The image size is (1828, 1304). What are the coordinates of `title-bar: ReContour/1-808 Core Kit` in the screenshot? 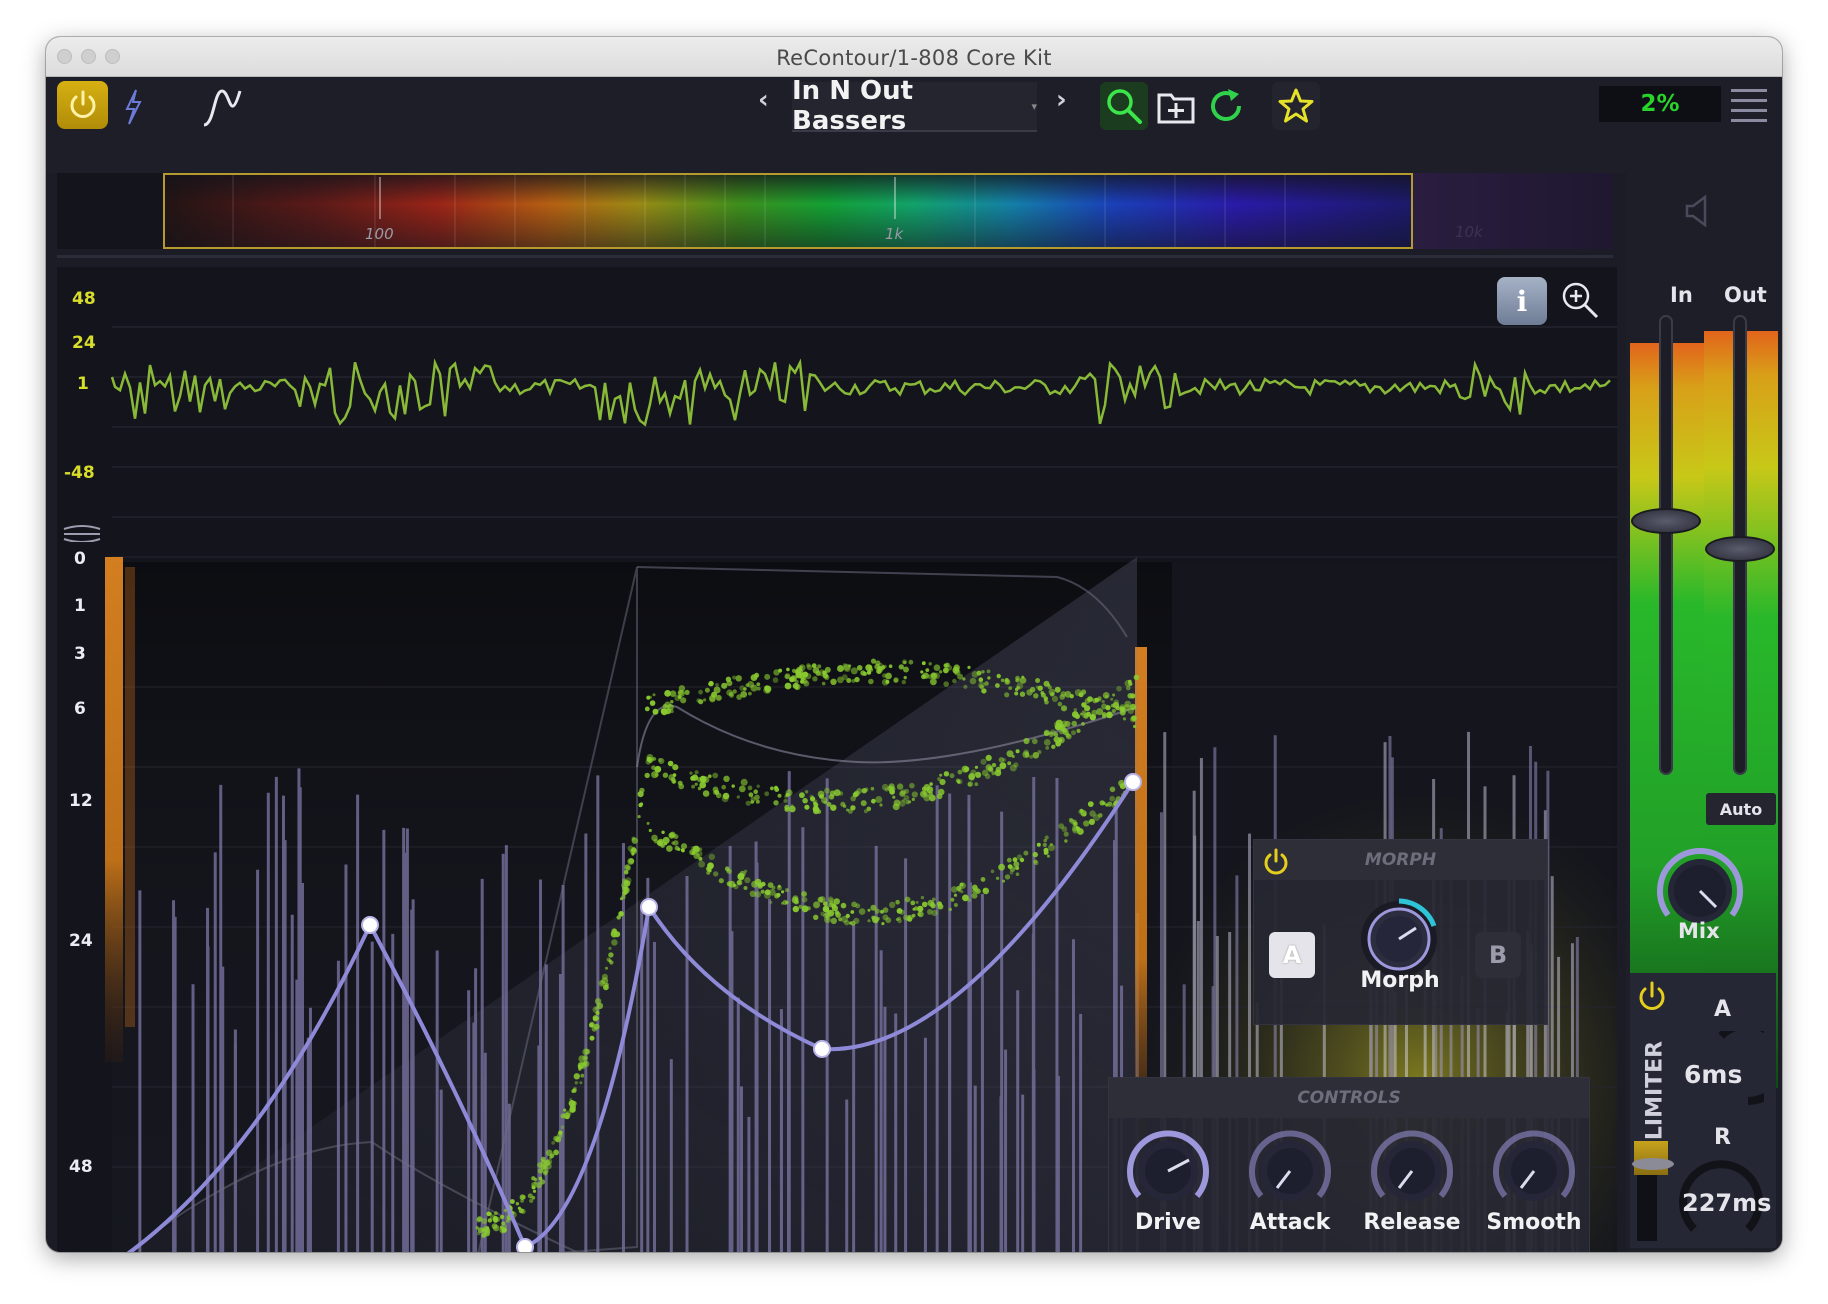 It's located at (914, 57).